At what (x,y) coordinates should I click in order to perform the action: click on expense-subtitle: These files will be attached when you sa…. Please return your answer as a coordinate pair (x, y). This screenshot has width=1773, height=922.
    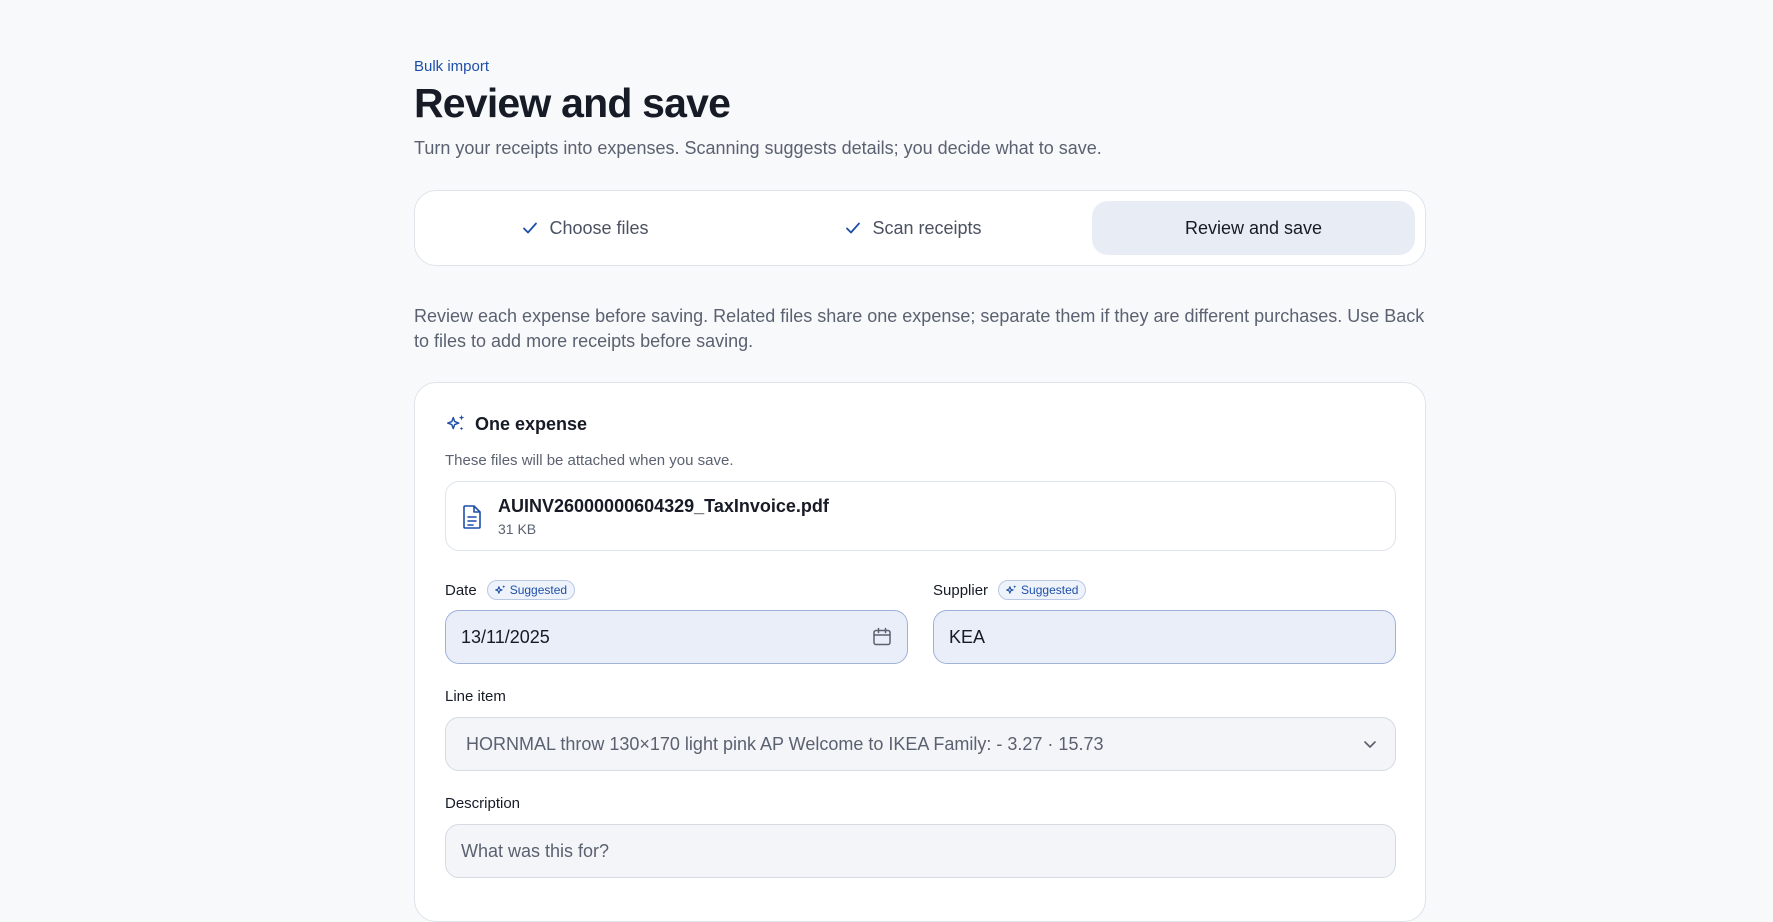
    Looking at the image, I should click on (589, 460).